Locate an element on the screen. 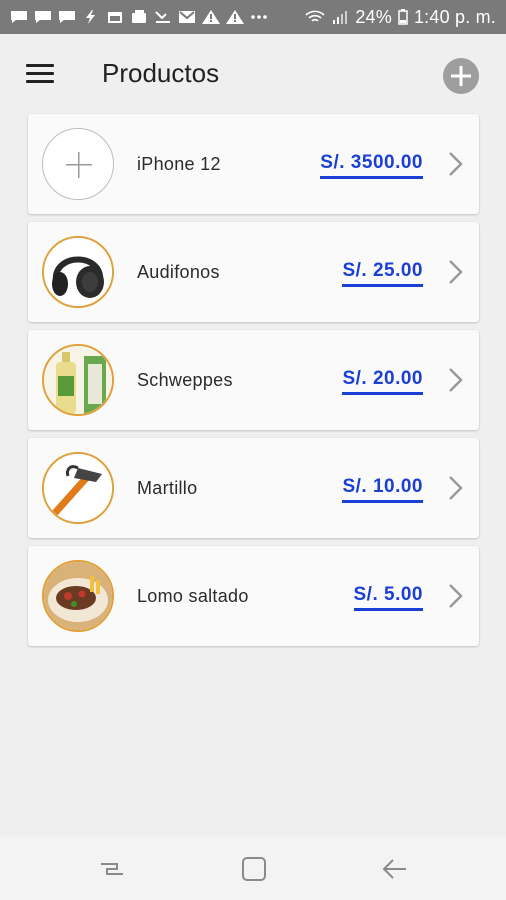 This screenshot has width=506, height=900. headphones-photo is located at coordinates (78, 272).